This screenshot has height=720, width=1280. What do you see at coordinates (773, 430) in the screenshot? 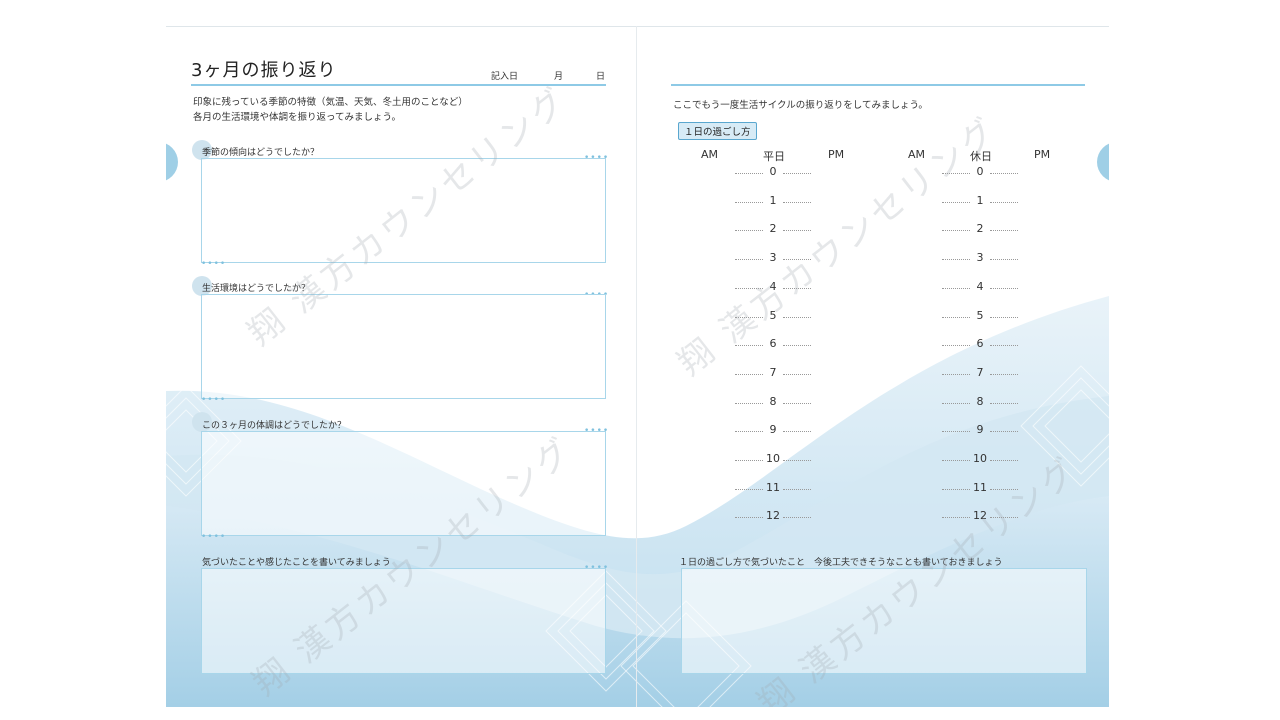
I see `weekday-hour-label: 9` at bounding box center [773, 430].